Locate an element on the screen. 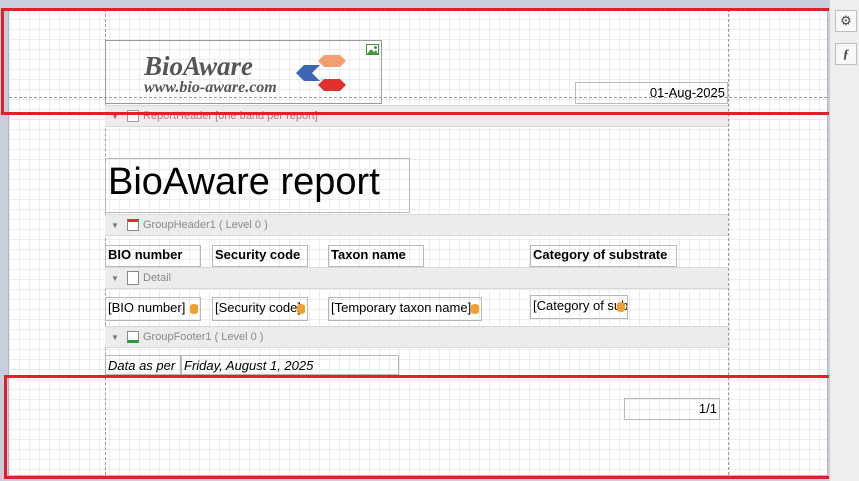 This screenshot has width=859, height=481. report-title: BioAware report is located at coordinates (257, 185).